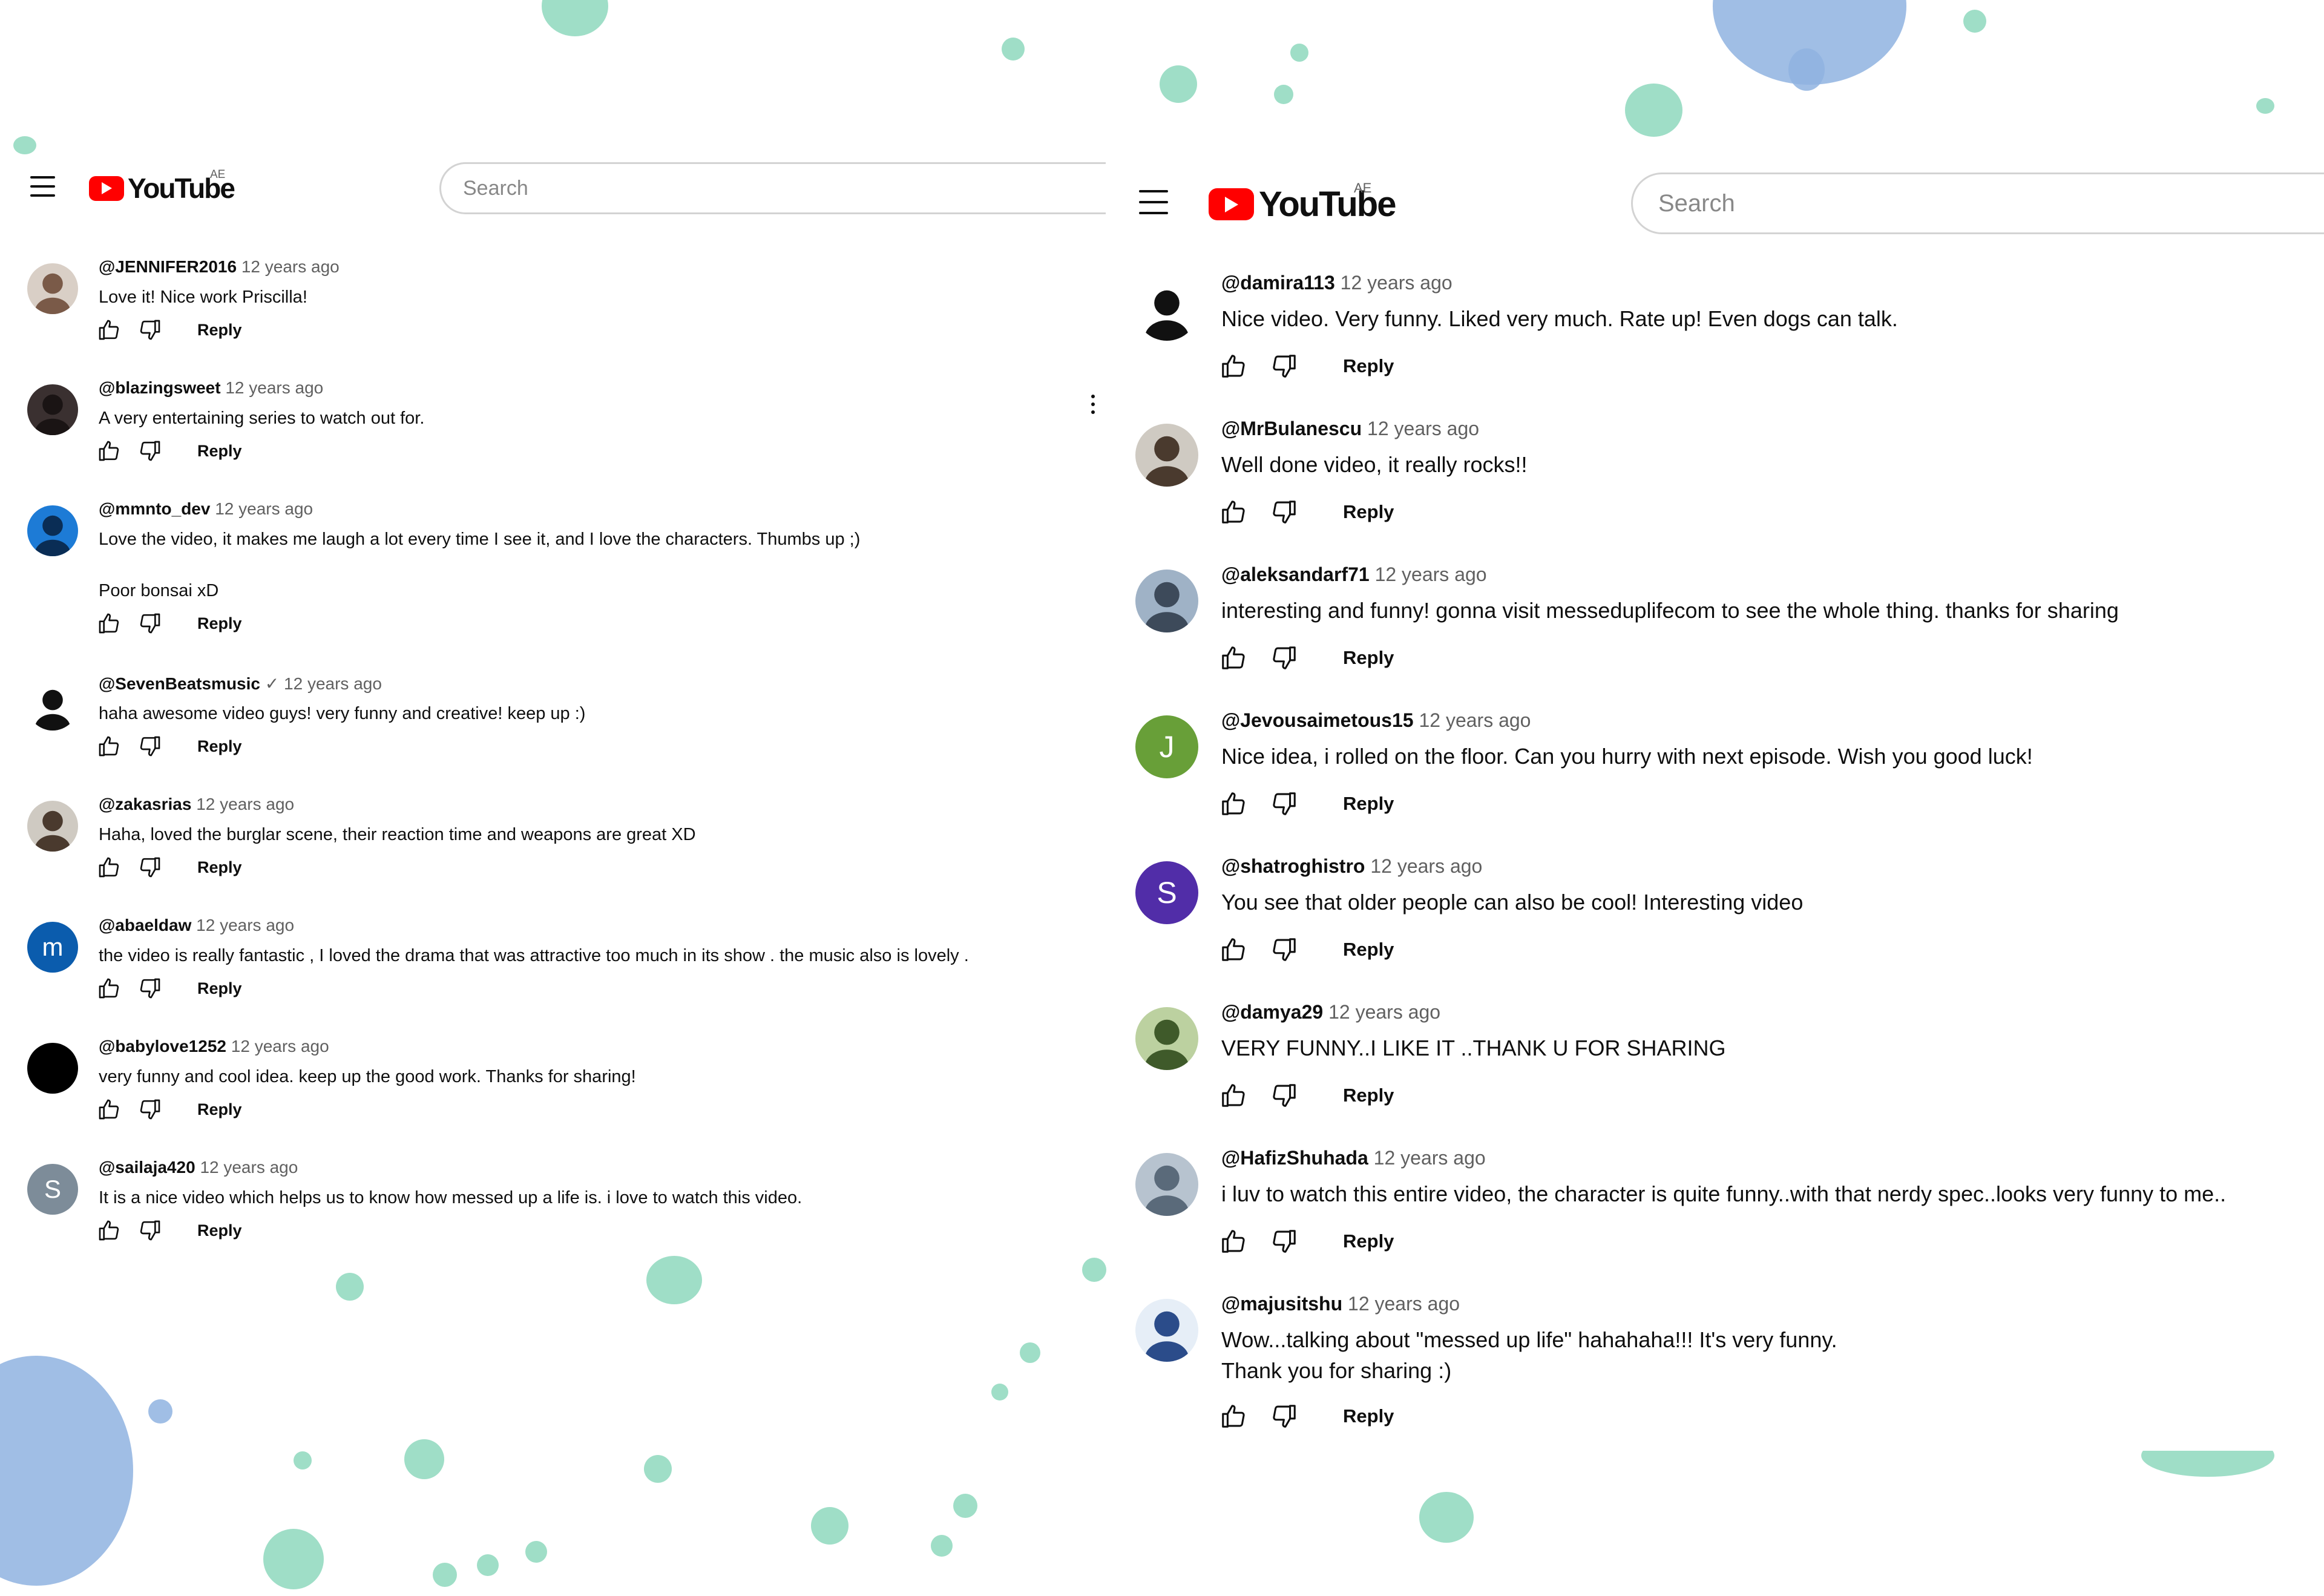  Describe the element at coordinates (1317, 720) in the screenshot. I see `comment-author: @Jevousaimetous15` at that location.